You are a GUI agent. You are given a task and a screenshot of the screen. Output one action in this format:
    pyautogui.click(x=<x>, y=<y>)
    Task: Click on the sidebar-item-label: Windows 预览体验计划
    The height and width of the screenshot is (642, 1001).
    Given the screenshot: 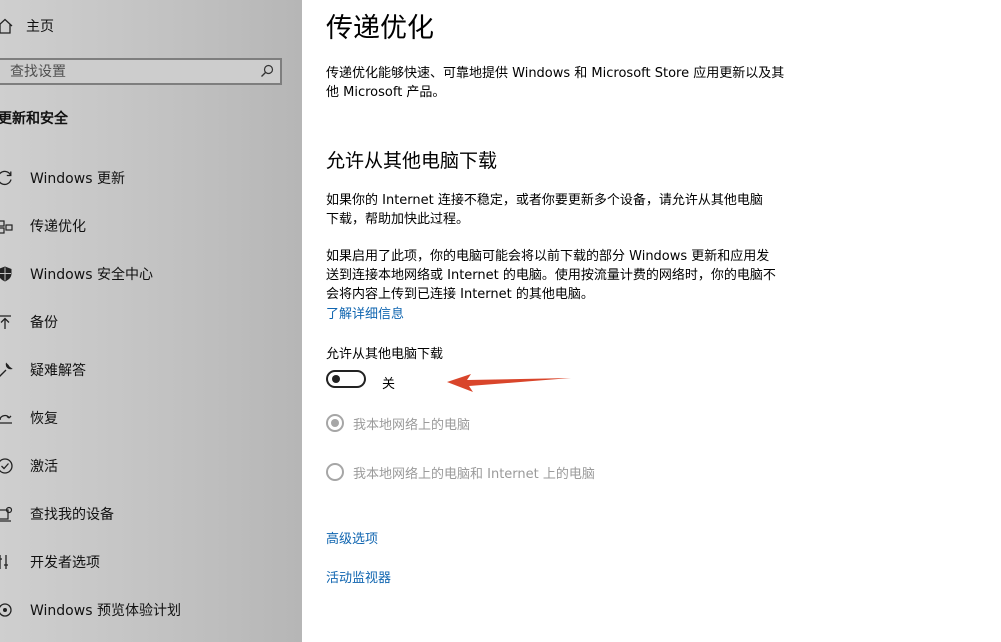 What is the action you would take?
    pyautogui.click(x=105, y=611)
    